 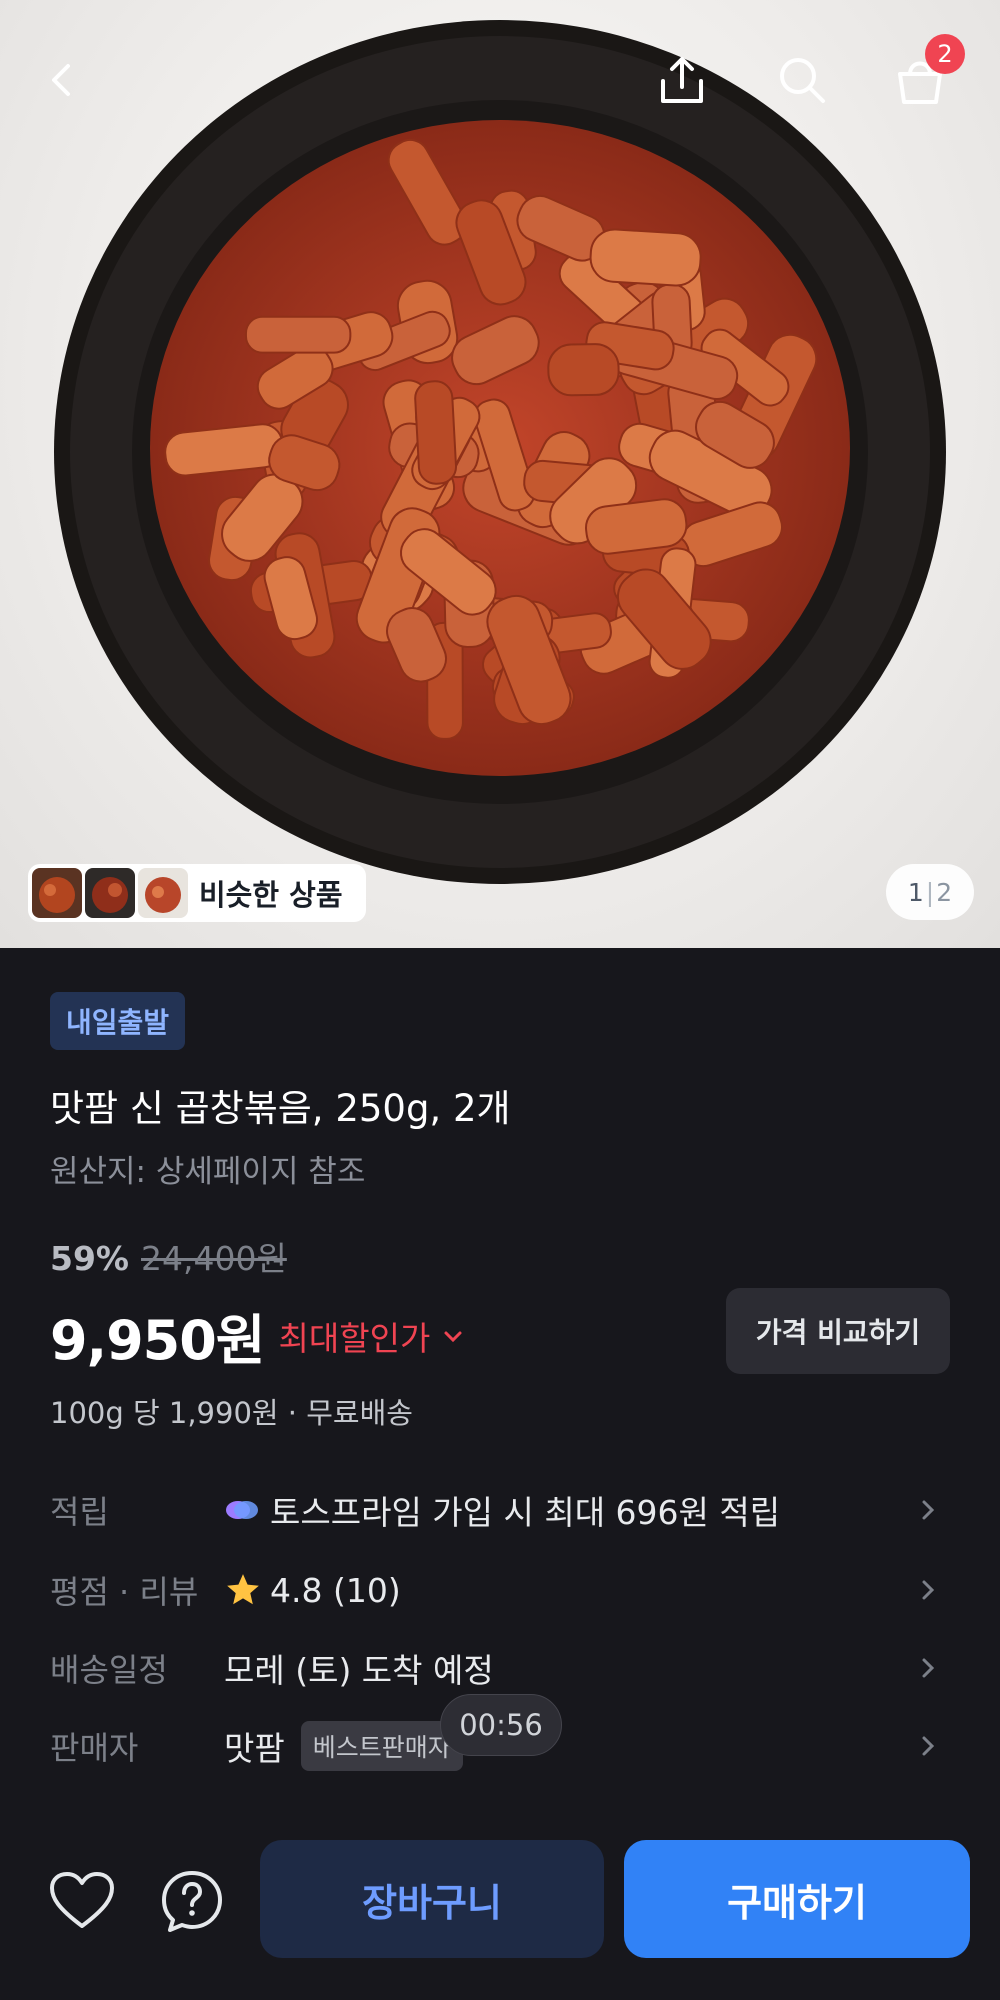 What do you see at coordinates (89, 1258) in the screenshot?
I see `discount-rate: 59%` at bounding box center [89, 1258].